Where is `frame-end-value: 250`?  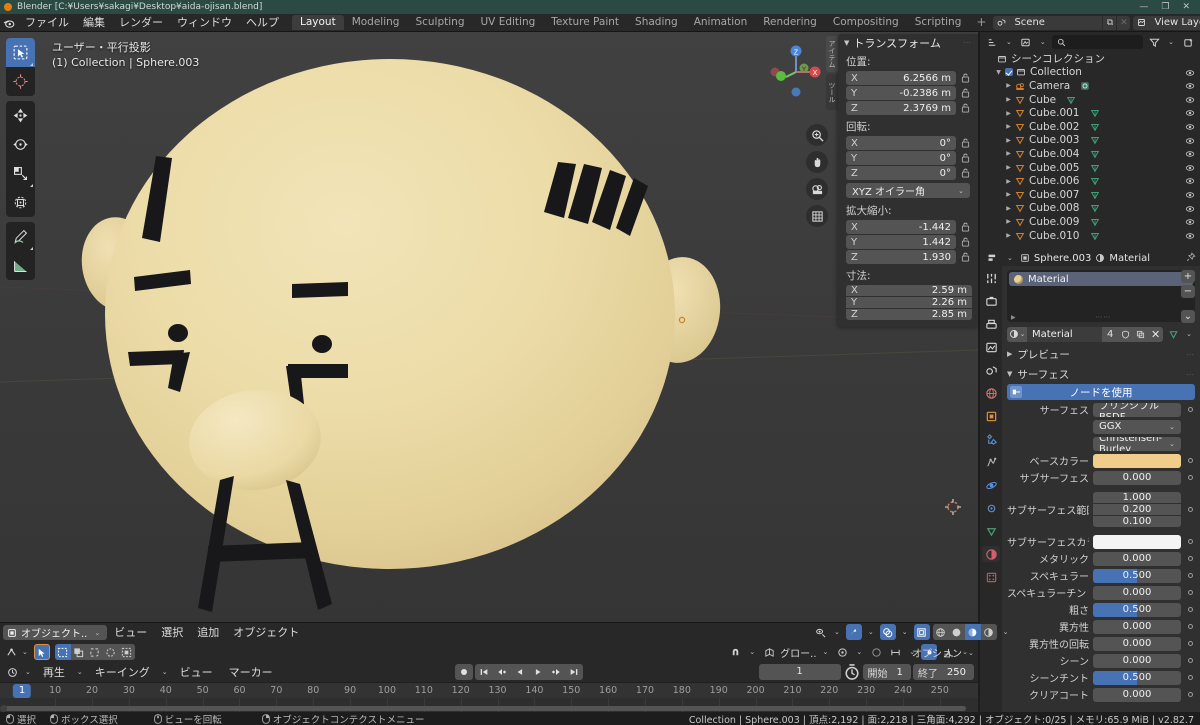
frame-end-value: 250 is located at coordinates (958, 672).